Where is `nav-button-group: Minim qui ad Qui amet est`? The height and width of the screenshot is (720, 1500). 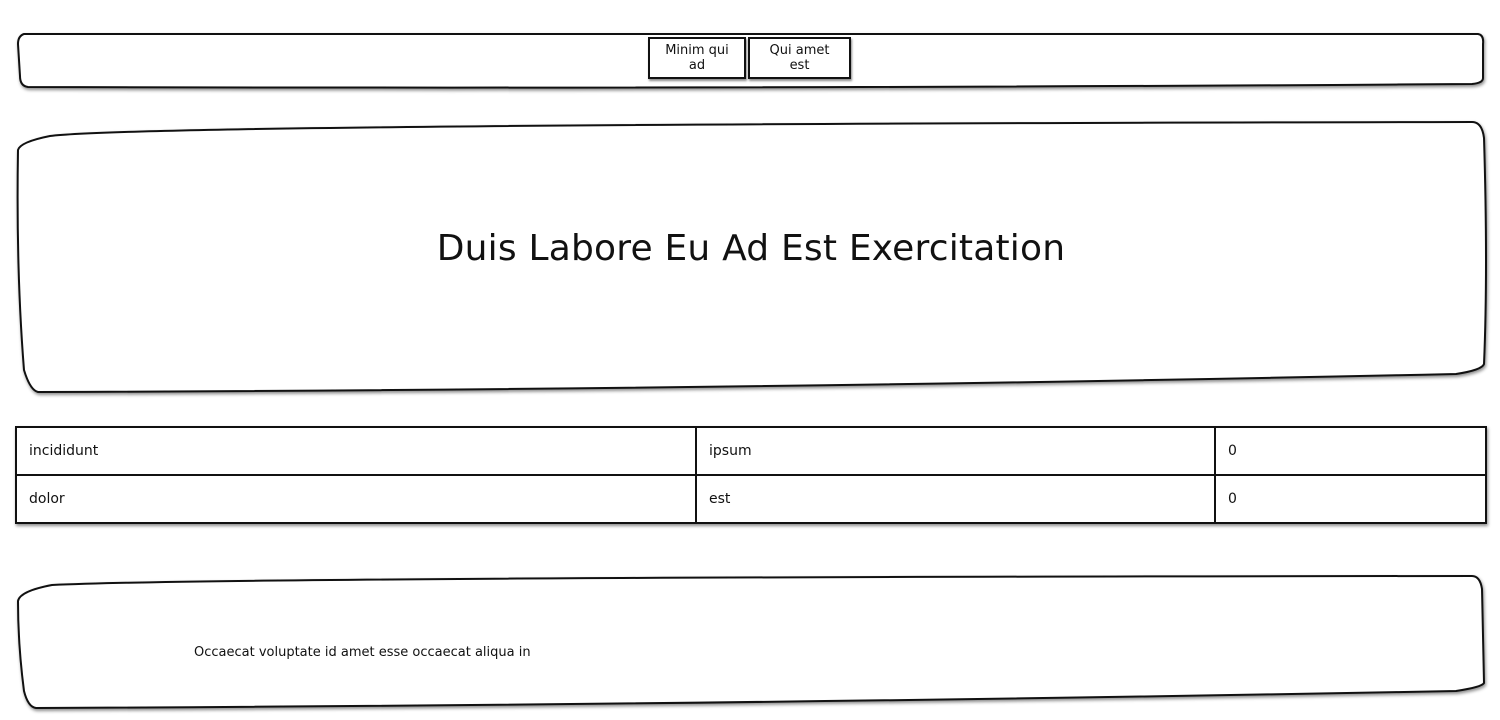
nav-button-group: Minim qui ad Qui amet est is located at coordinates (749, 58).